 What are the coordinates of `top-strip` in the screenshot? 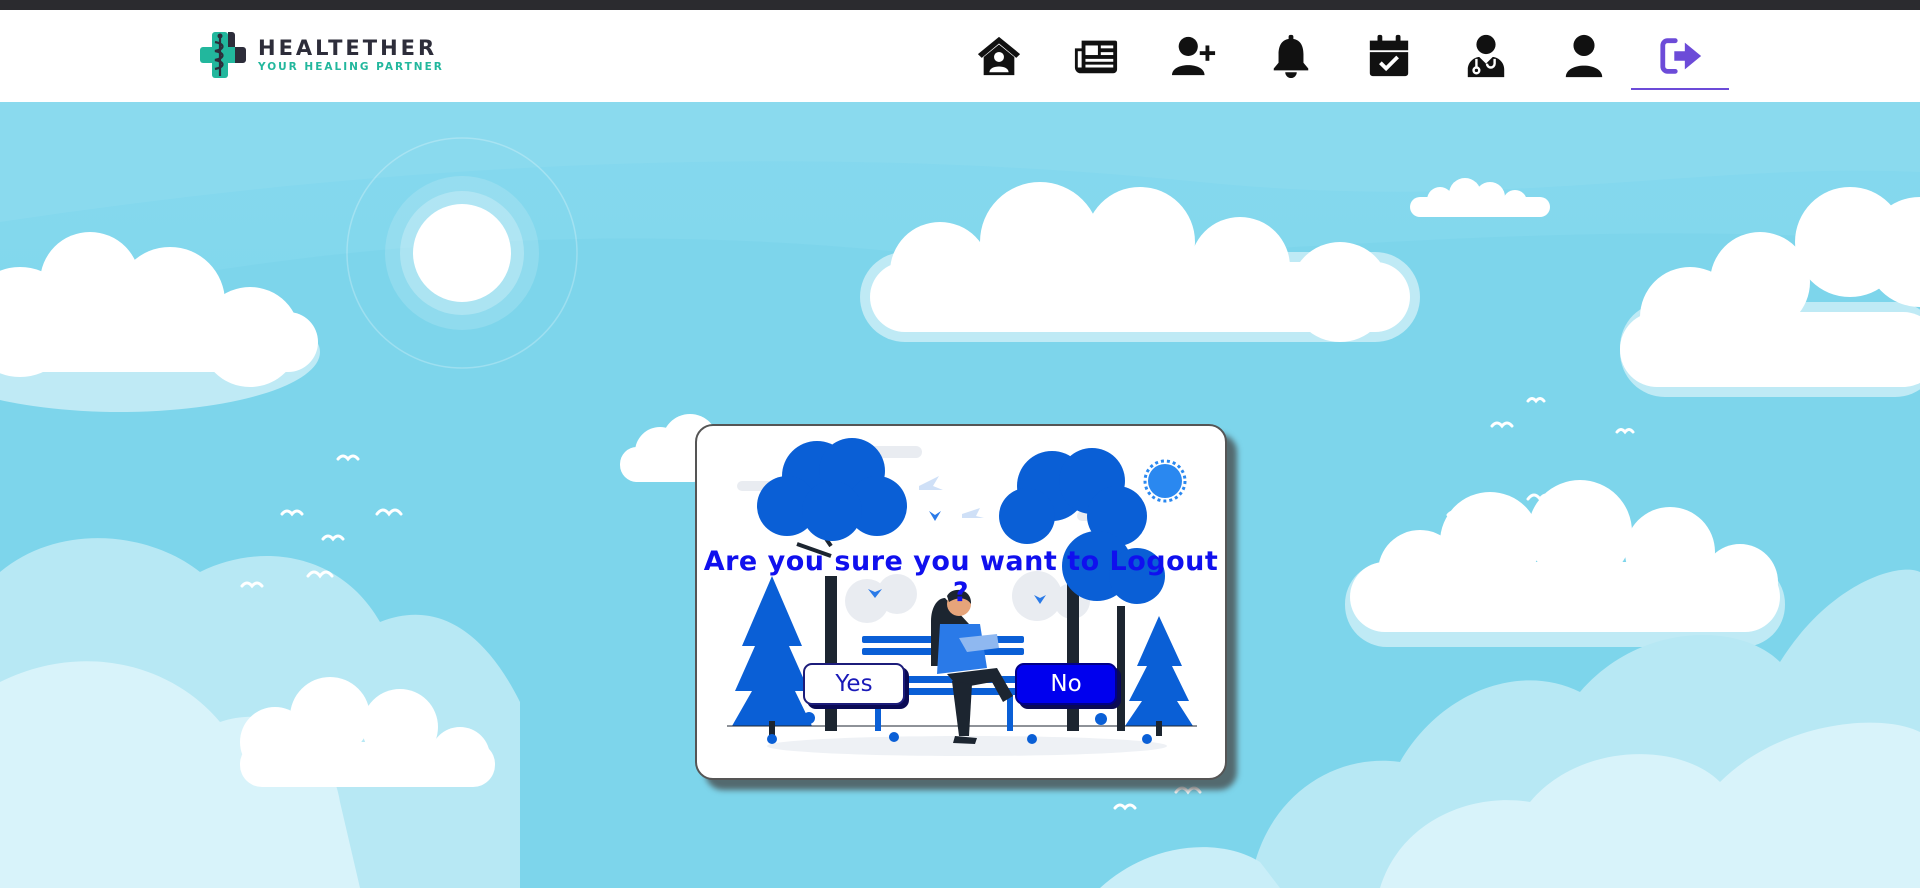 It's located at (960, 5).